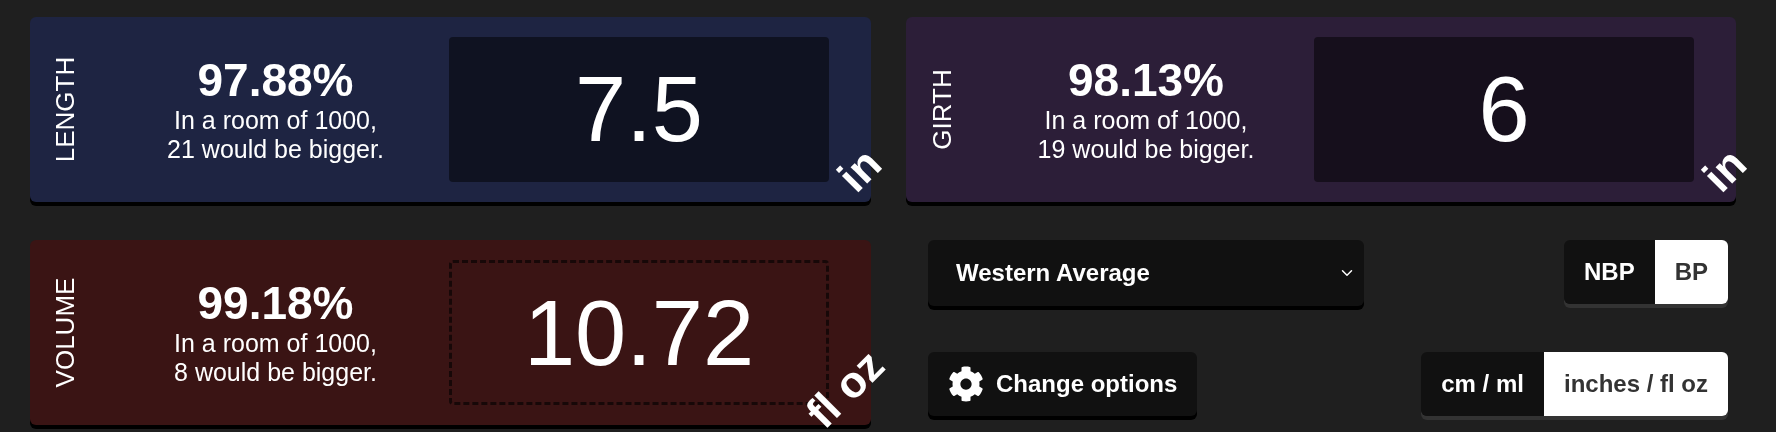 The width and height of the screenshot is (1776, 432). What do you see at coordinates (275, 81) in the screenshot?
I see `percentile: 97.88%` at bounding box center [275, 81].